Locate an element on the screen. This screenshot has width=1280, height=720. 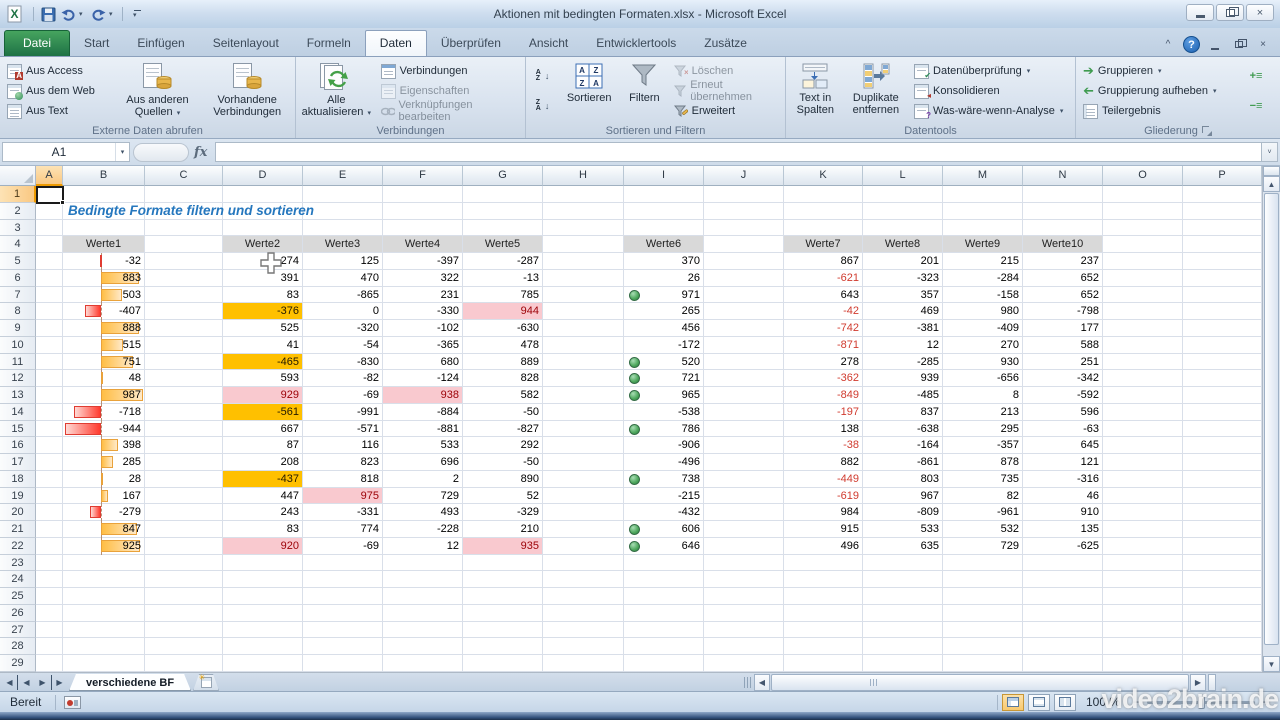
cell-E9: -320 is located at coordinates (343, 328).